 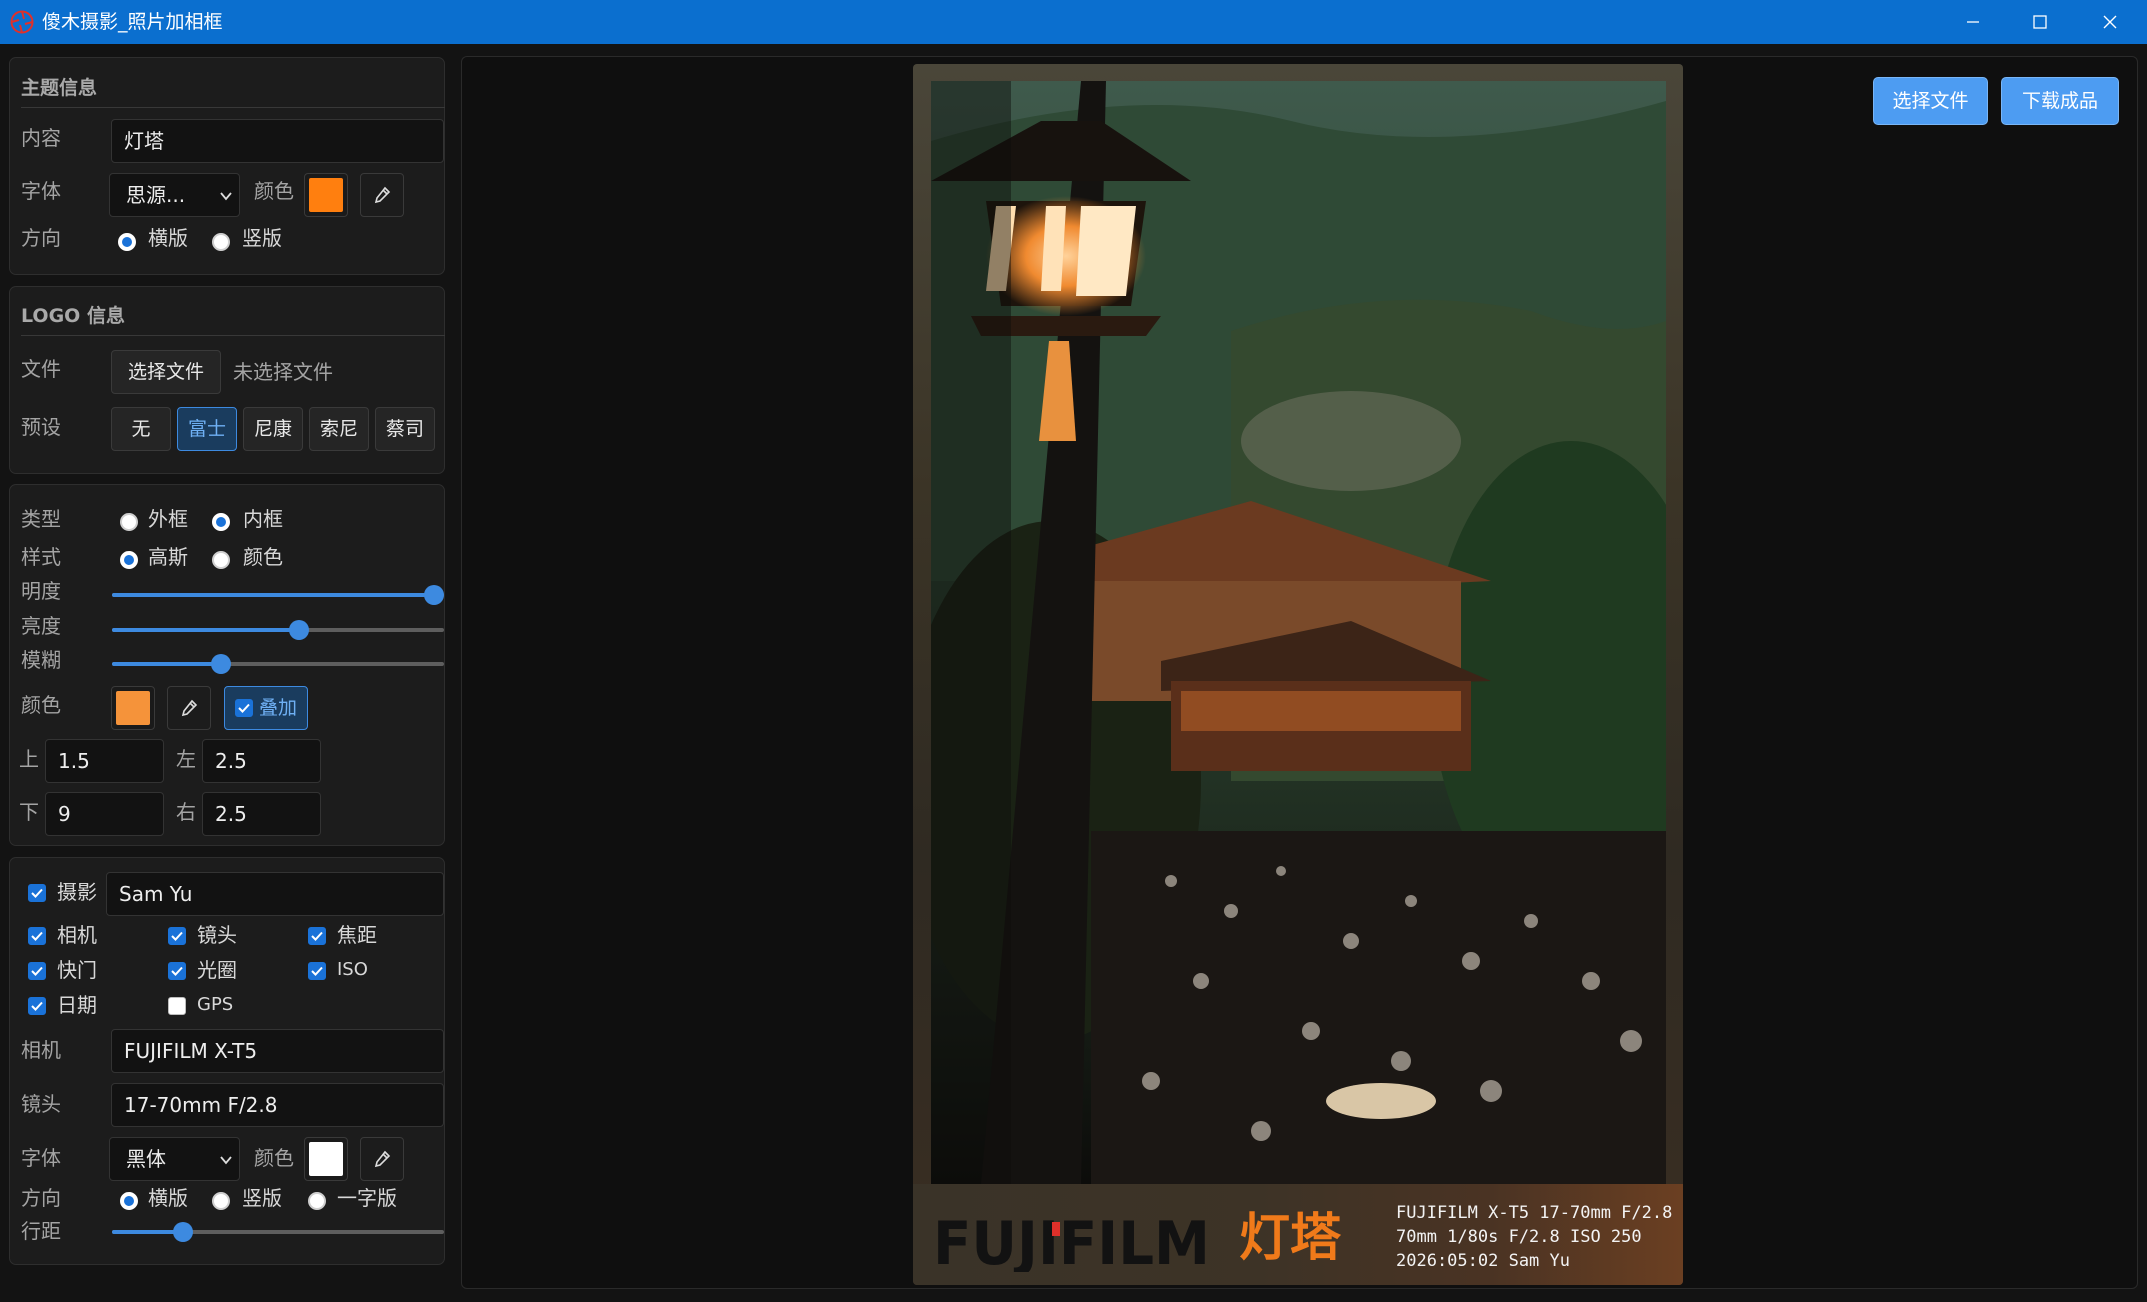 What do you see at coordinates (174, 1159) in the screenshot?
I see `info-font-select: 黑体` at bounding box center [174, 1159].